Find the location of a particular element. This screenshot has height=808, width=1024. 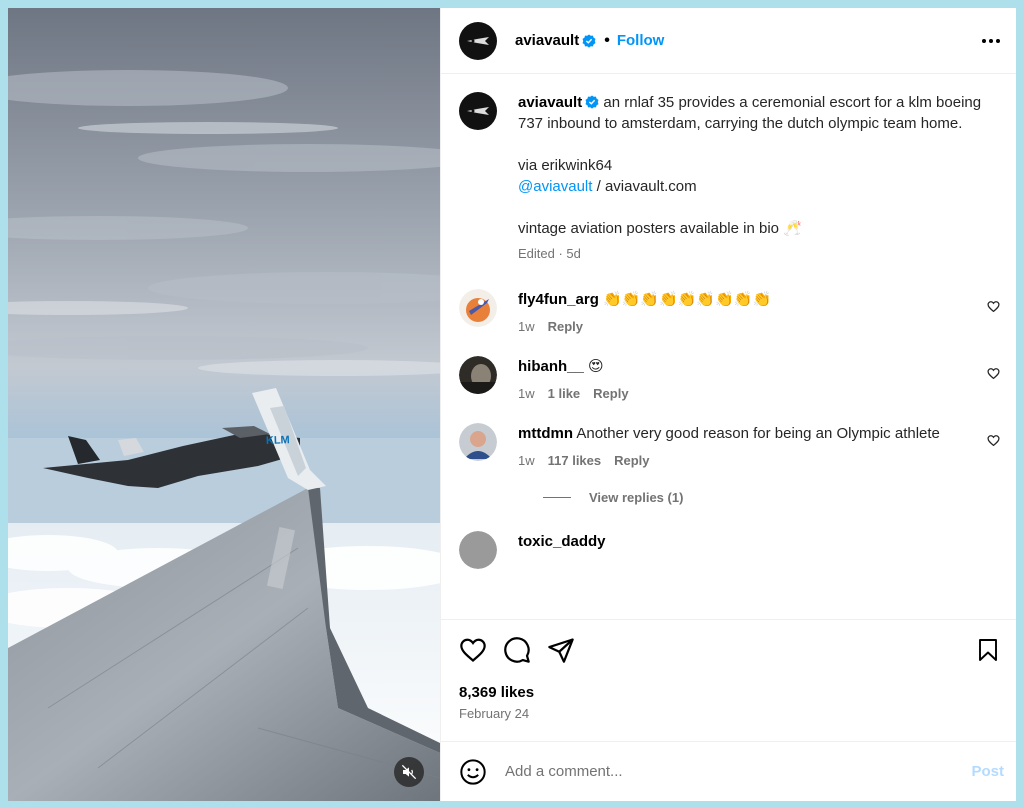

comment-row: toxic_daddy is located at coordinates (729, 550).